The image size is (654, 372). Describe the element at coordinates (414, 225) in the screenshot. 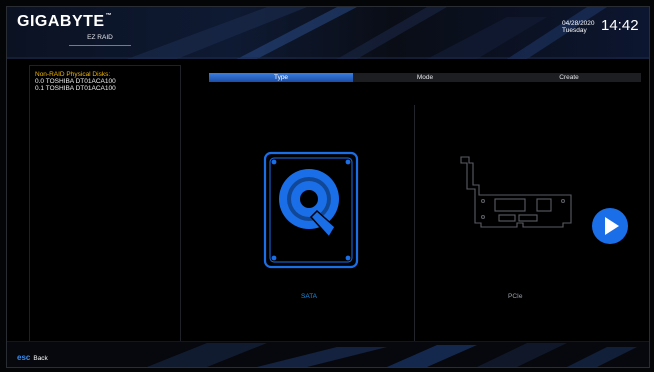

I see `option-divider` at that location.